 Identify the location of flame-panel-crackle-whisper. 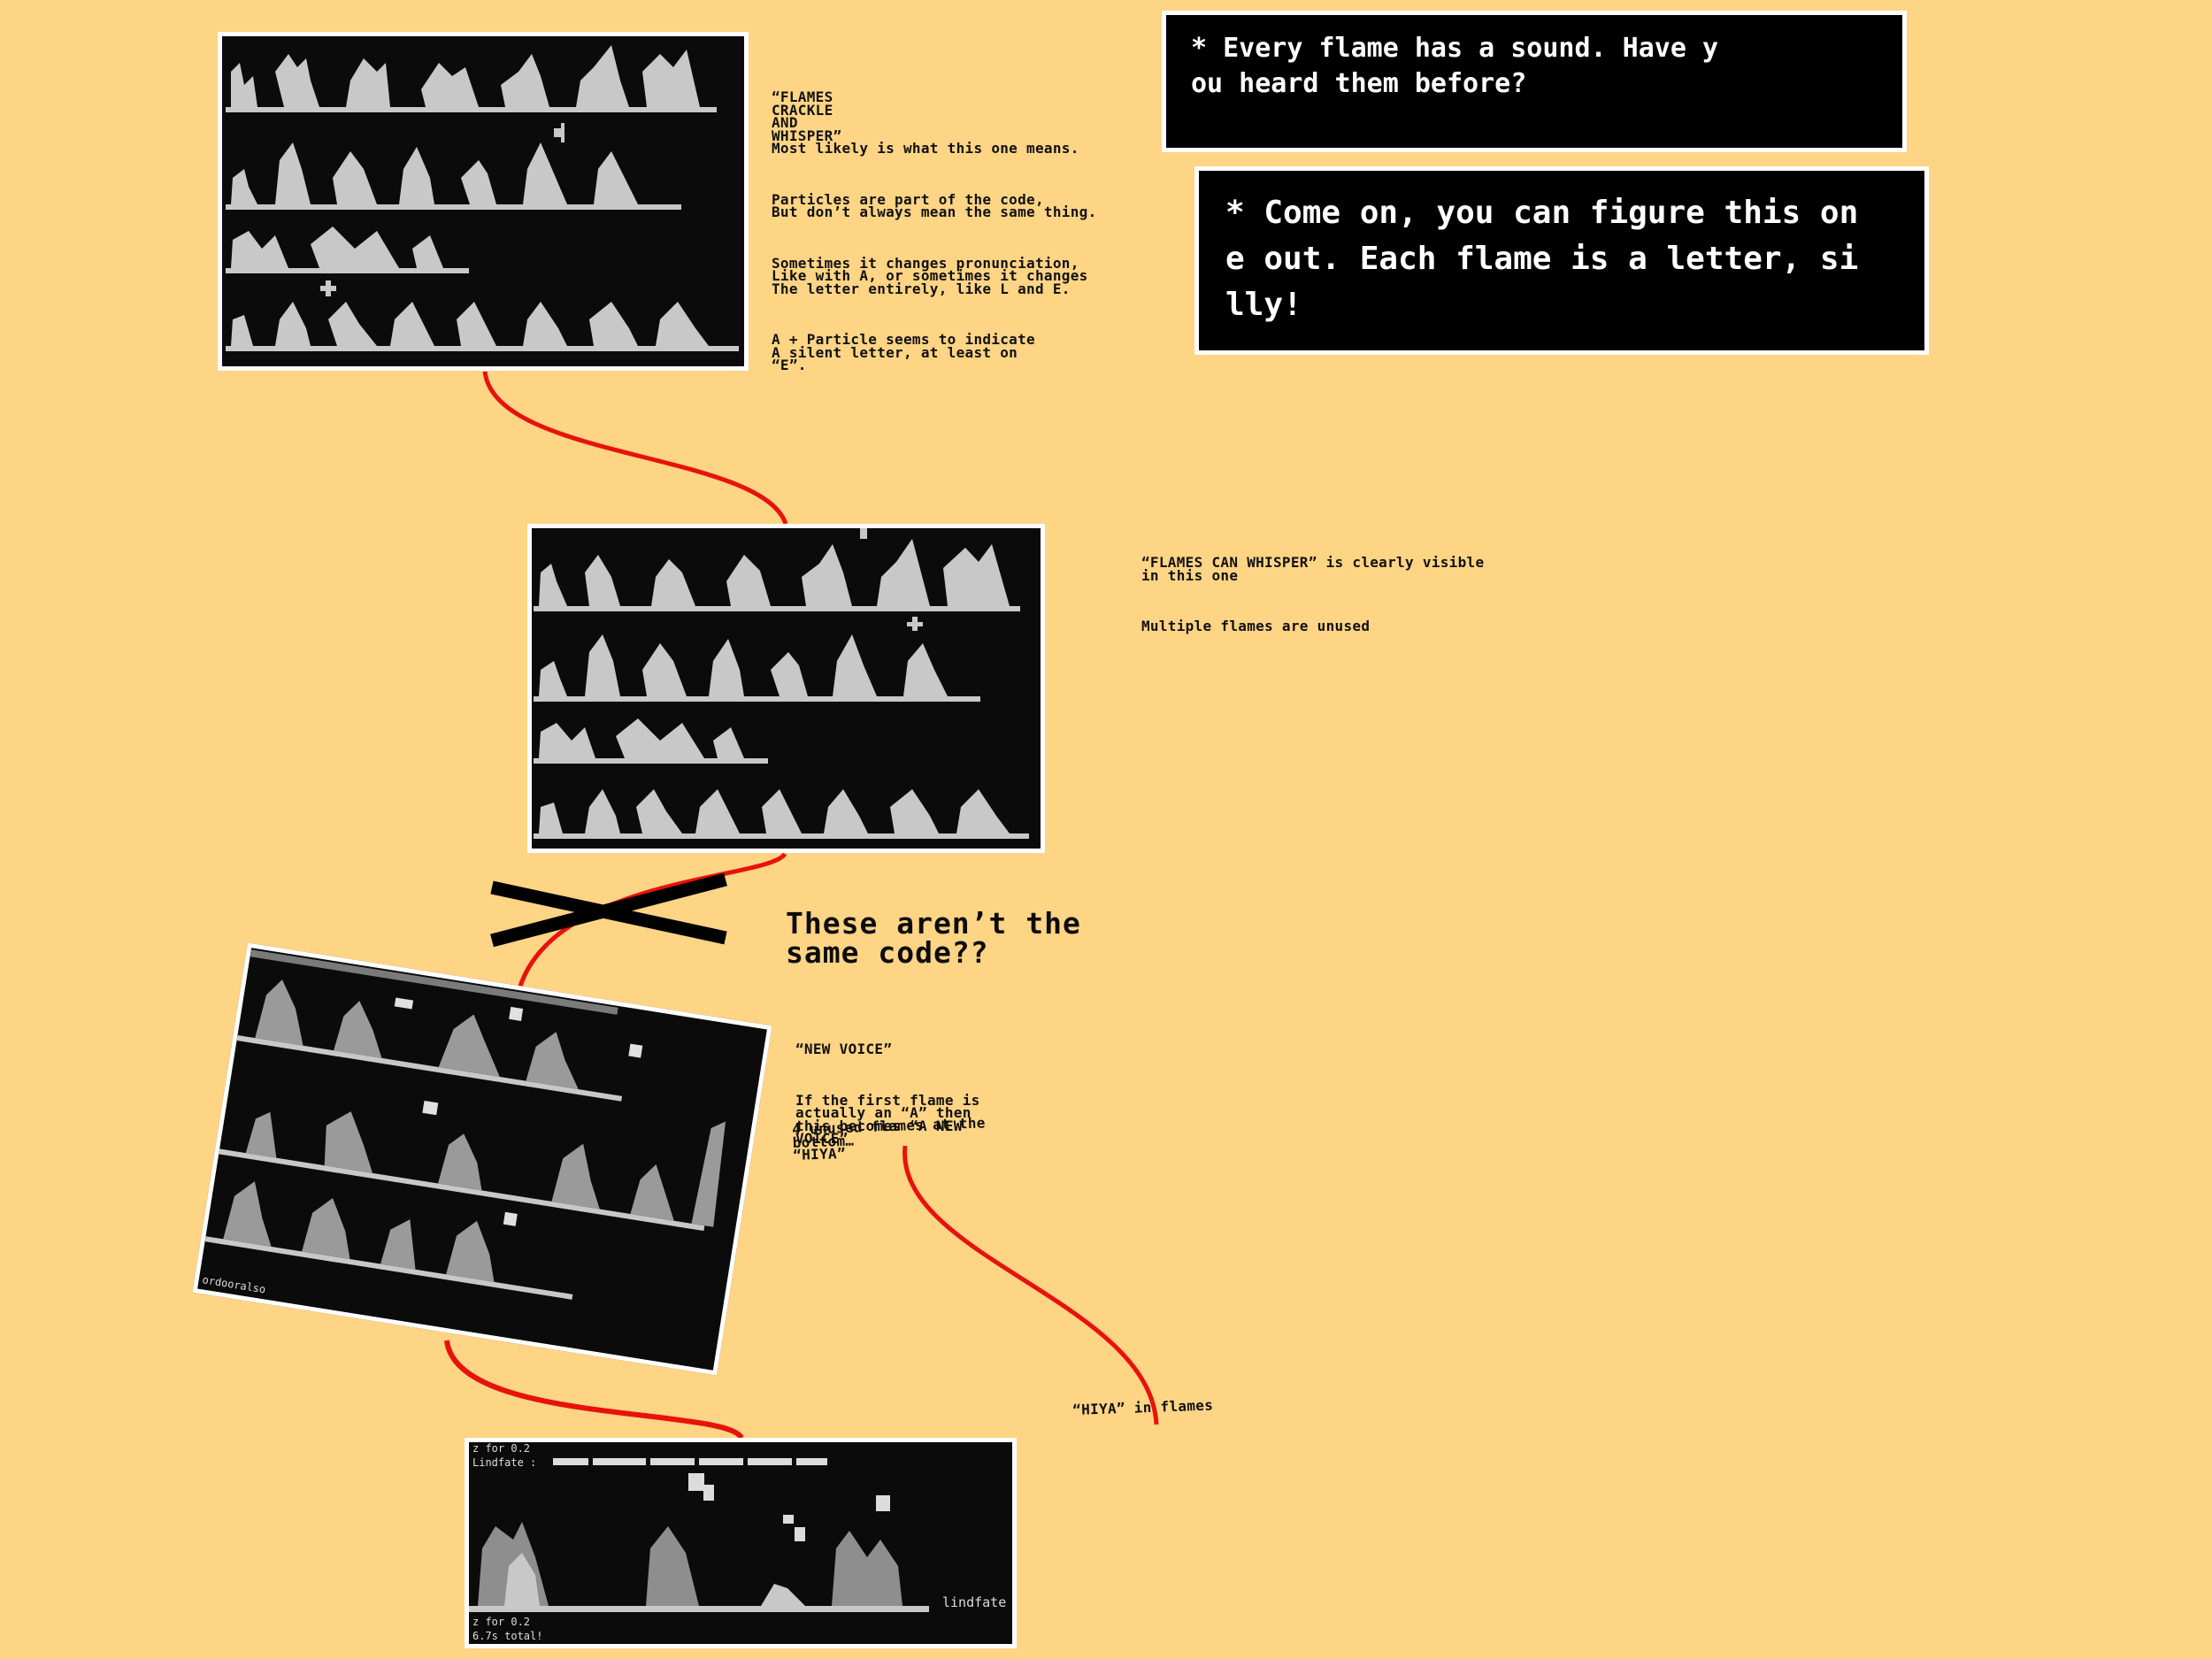
(484, 202).